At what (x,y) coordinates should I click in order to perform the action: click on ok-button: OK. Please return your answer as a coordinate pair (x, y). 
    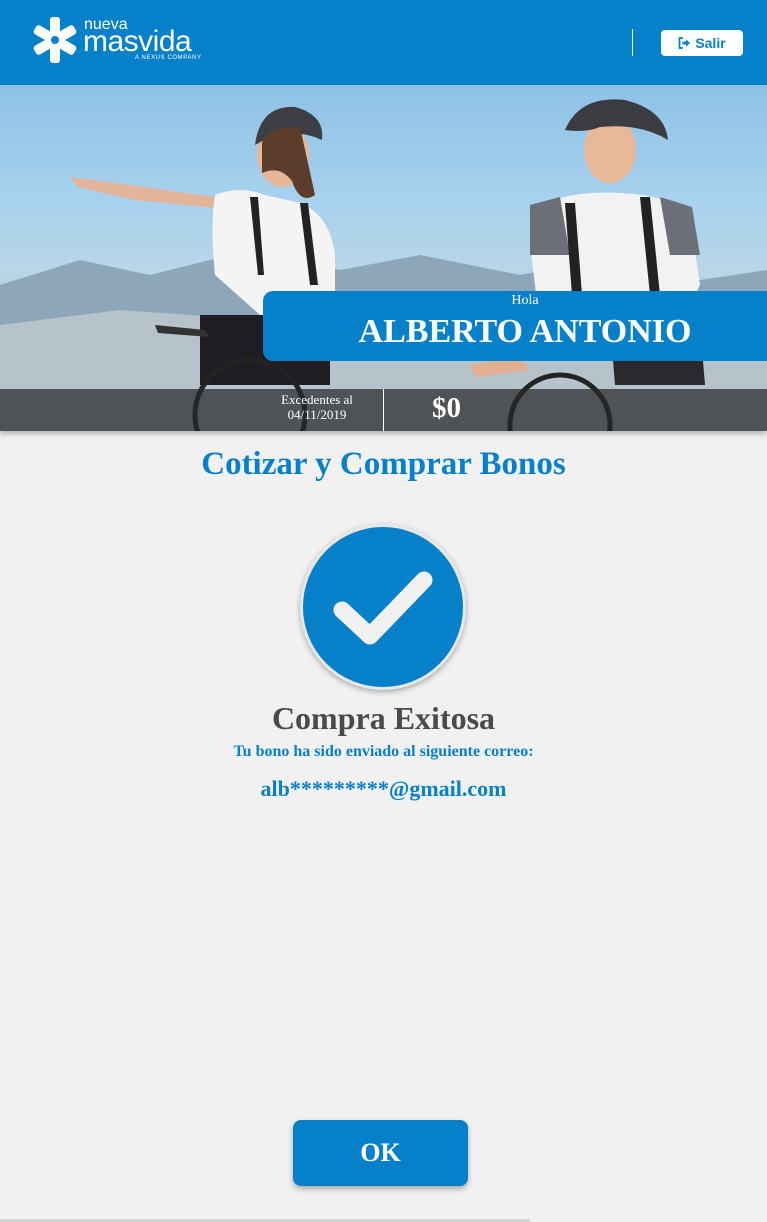
    Looking at the image, I should click on (380, 1153).